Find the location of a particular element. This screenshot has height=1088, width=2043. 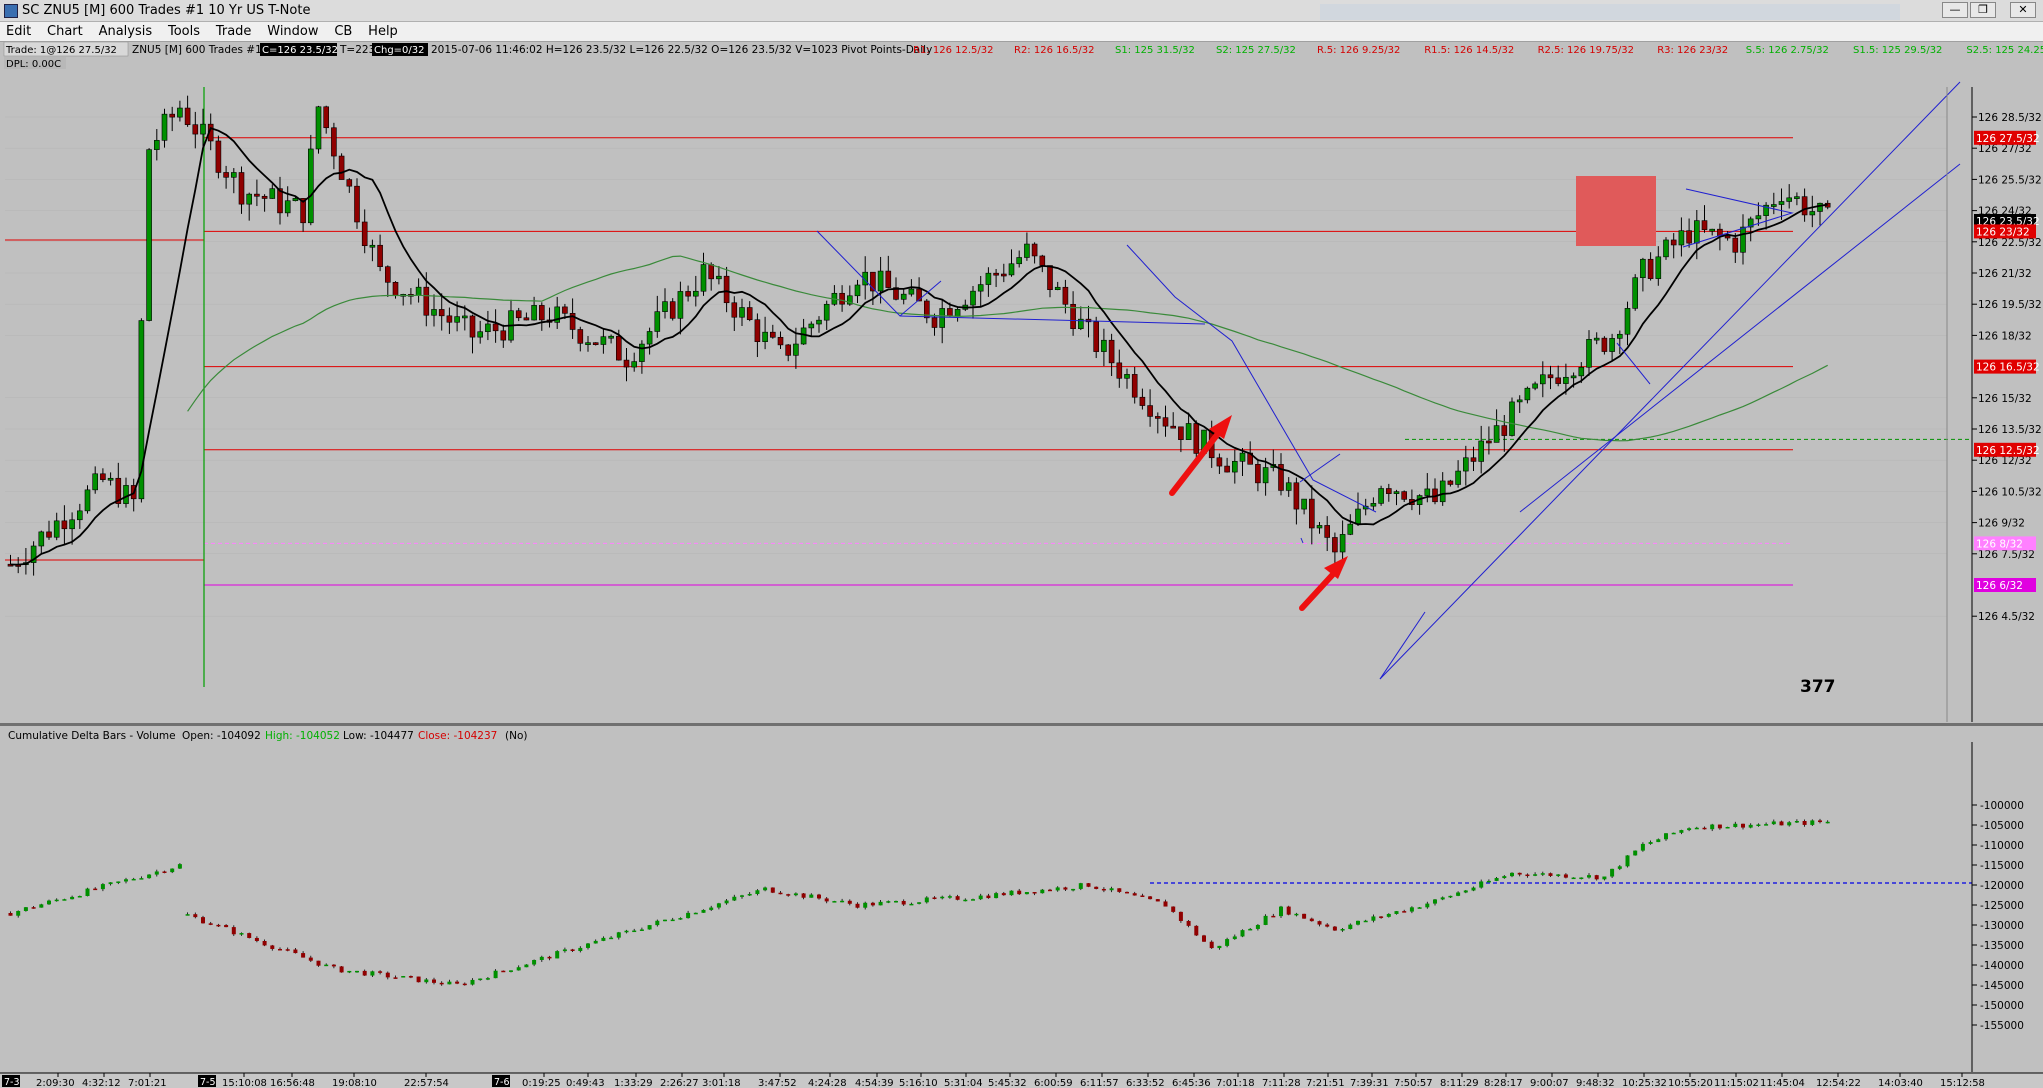

menu-tools: Tools is located at coordinates (184, 30).